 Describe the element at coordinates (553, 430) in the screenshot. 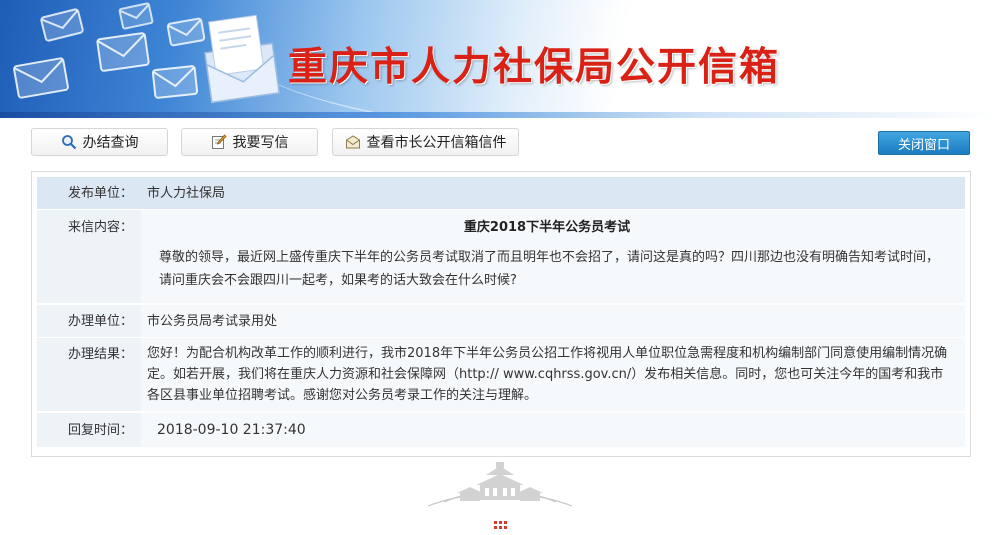

I see `reply-time-value: 2018-09-10 21:37:40` at that location.